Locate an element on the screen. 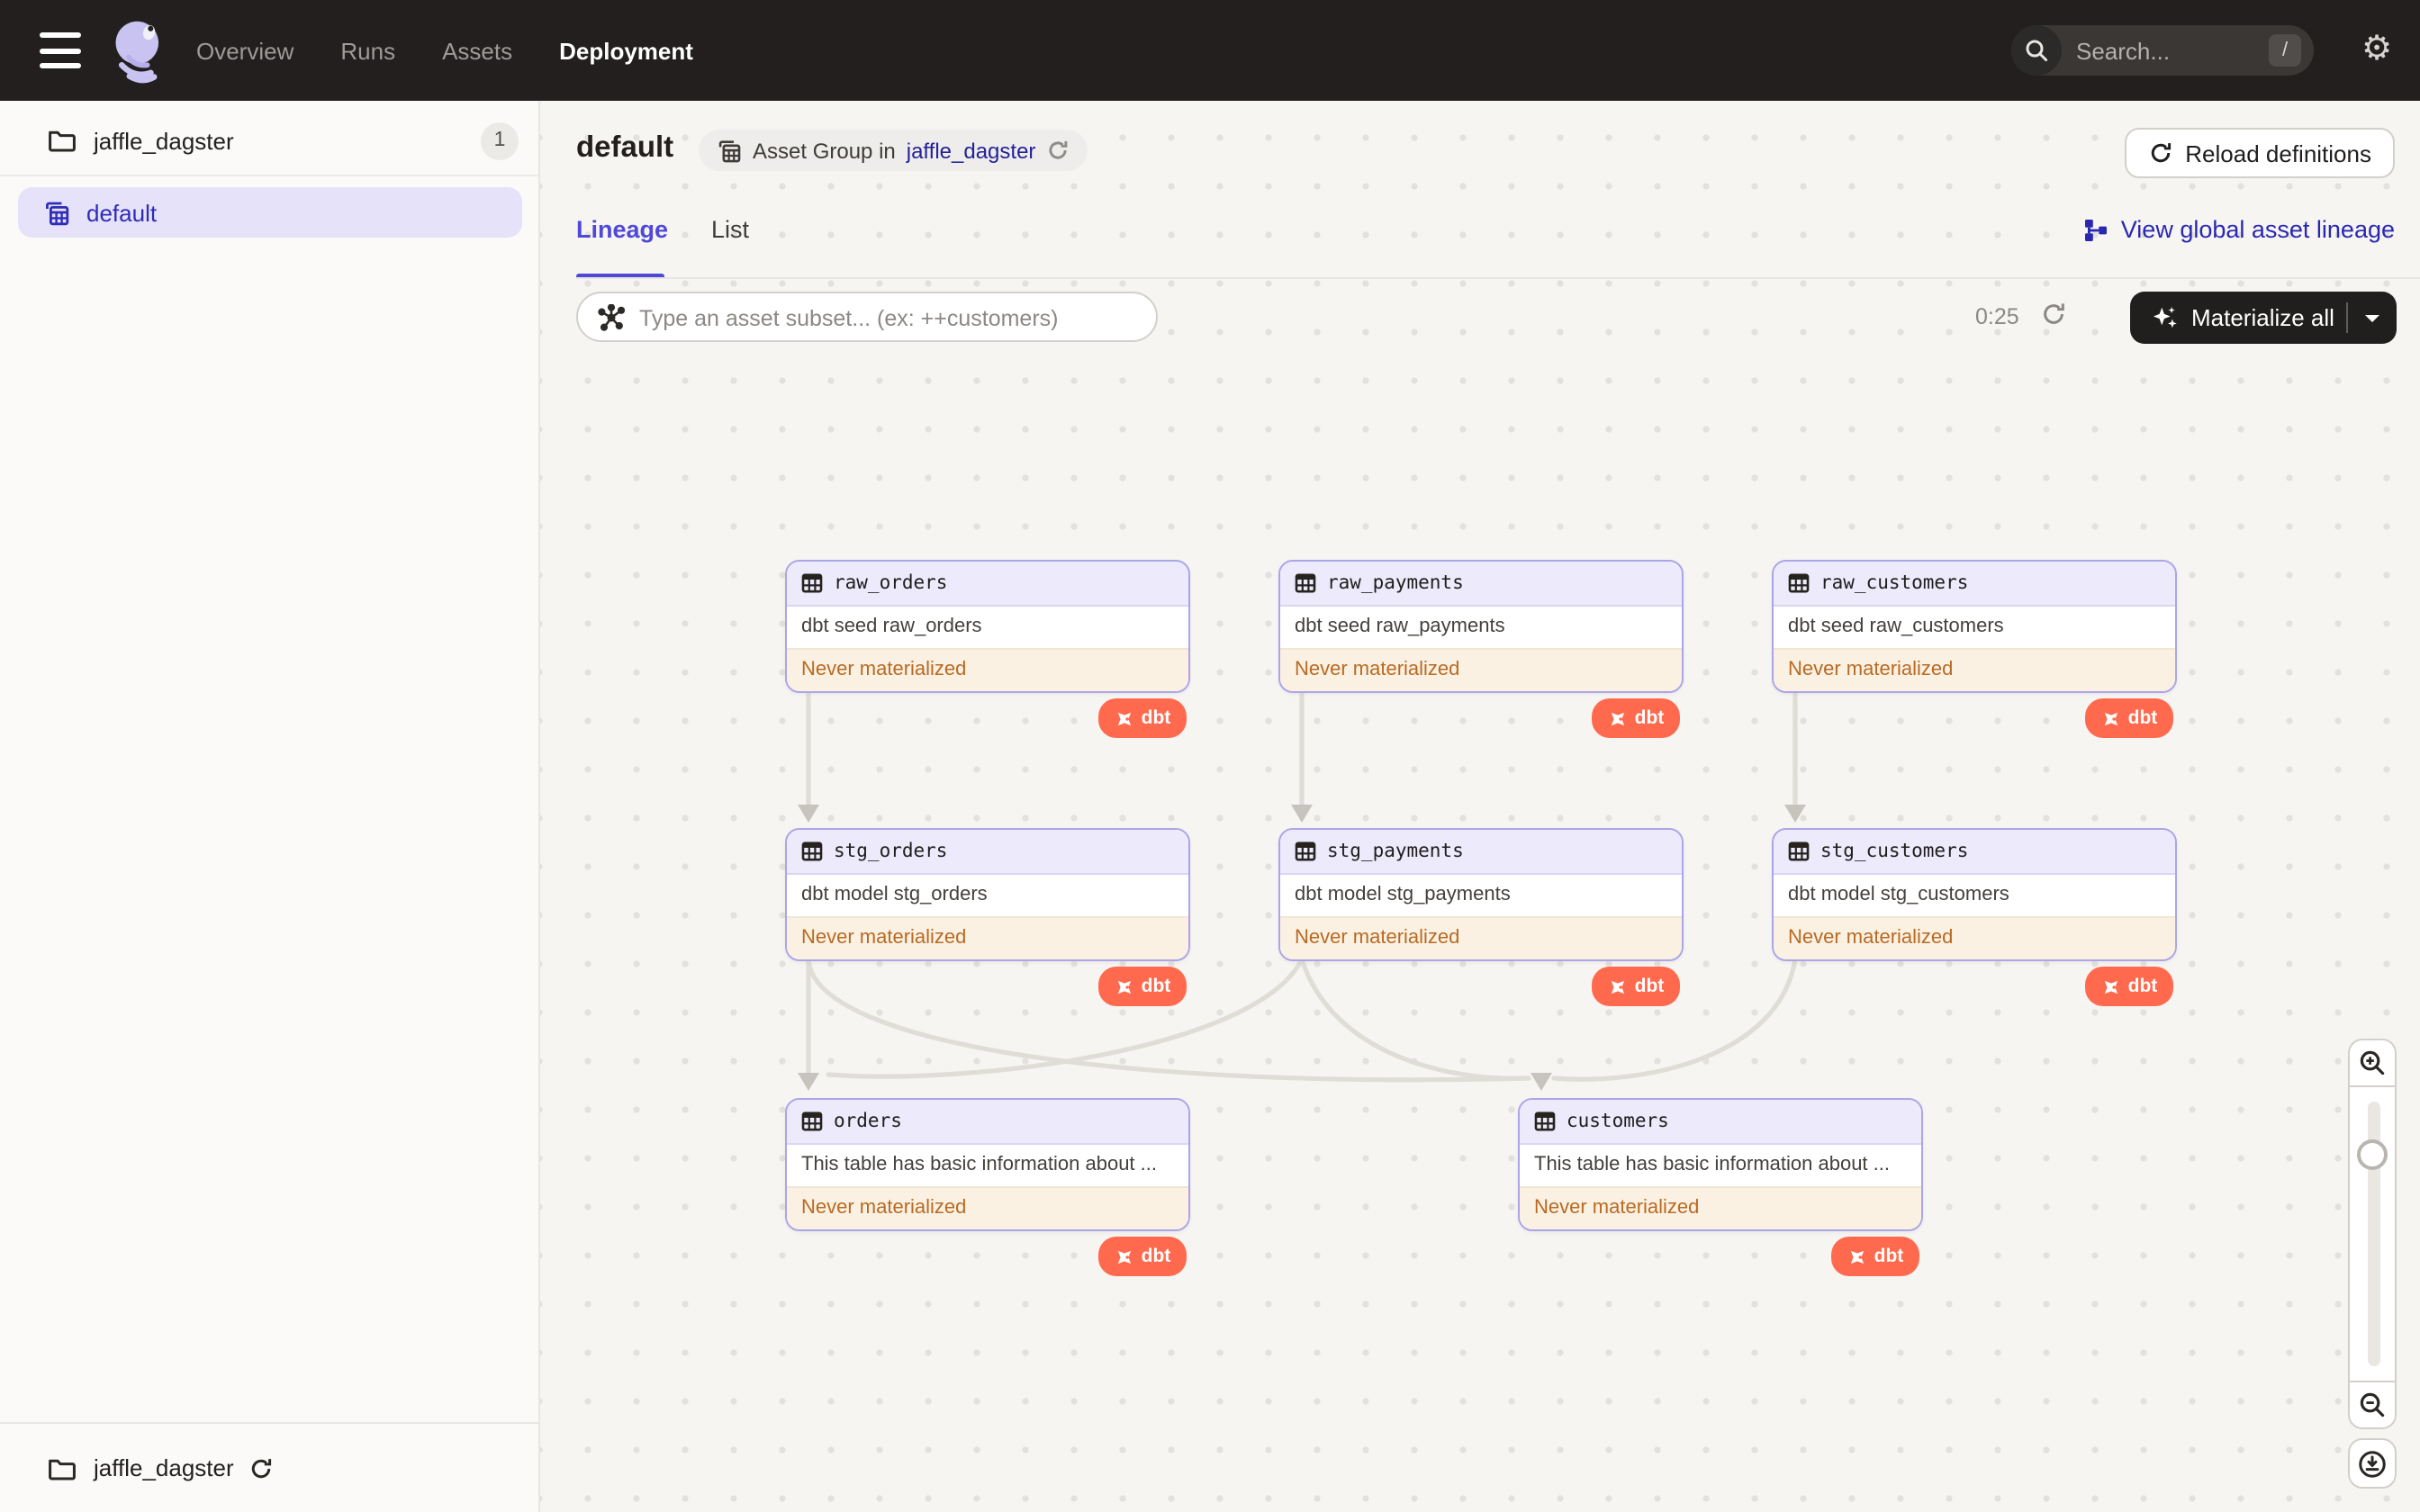 This screenshot has width=2420, height=1512. asset-name: stg_customers is located at coordinates (1894, 852).